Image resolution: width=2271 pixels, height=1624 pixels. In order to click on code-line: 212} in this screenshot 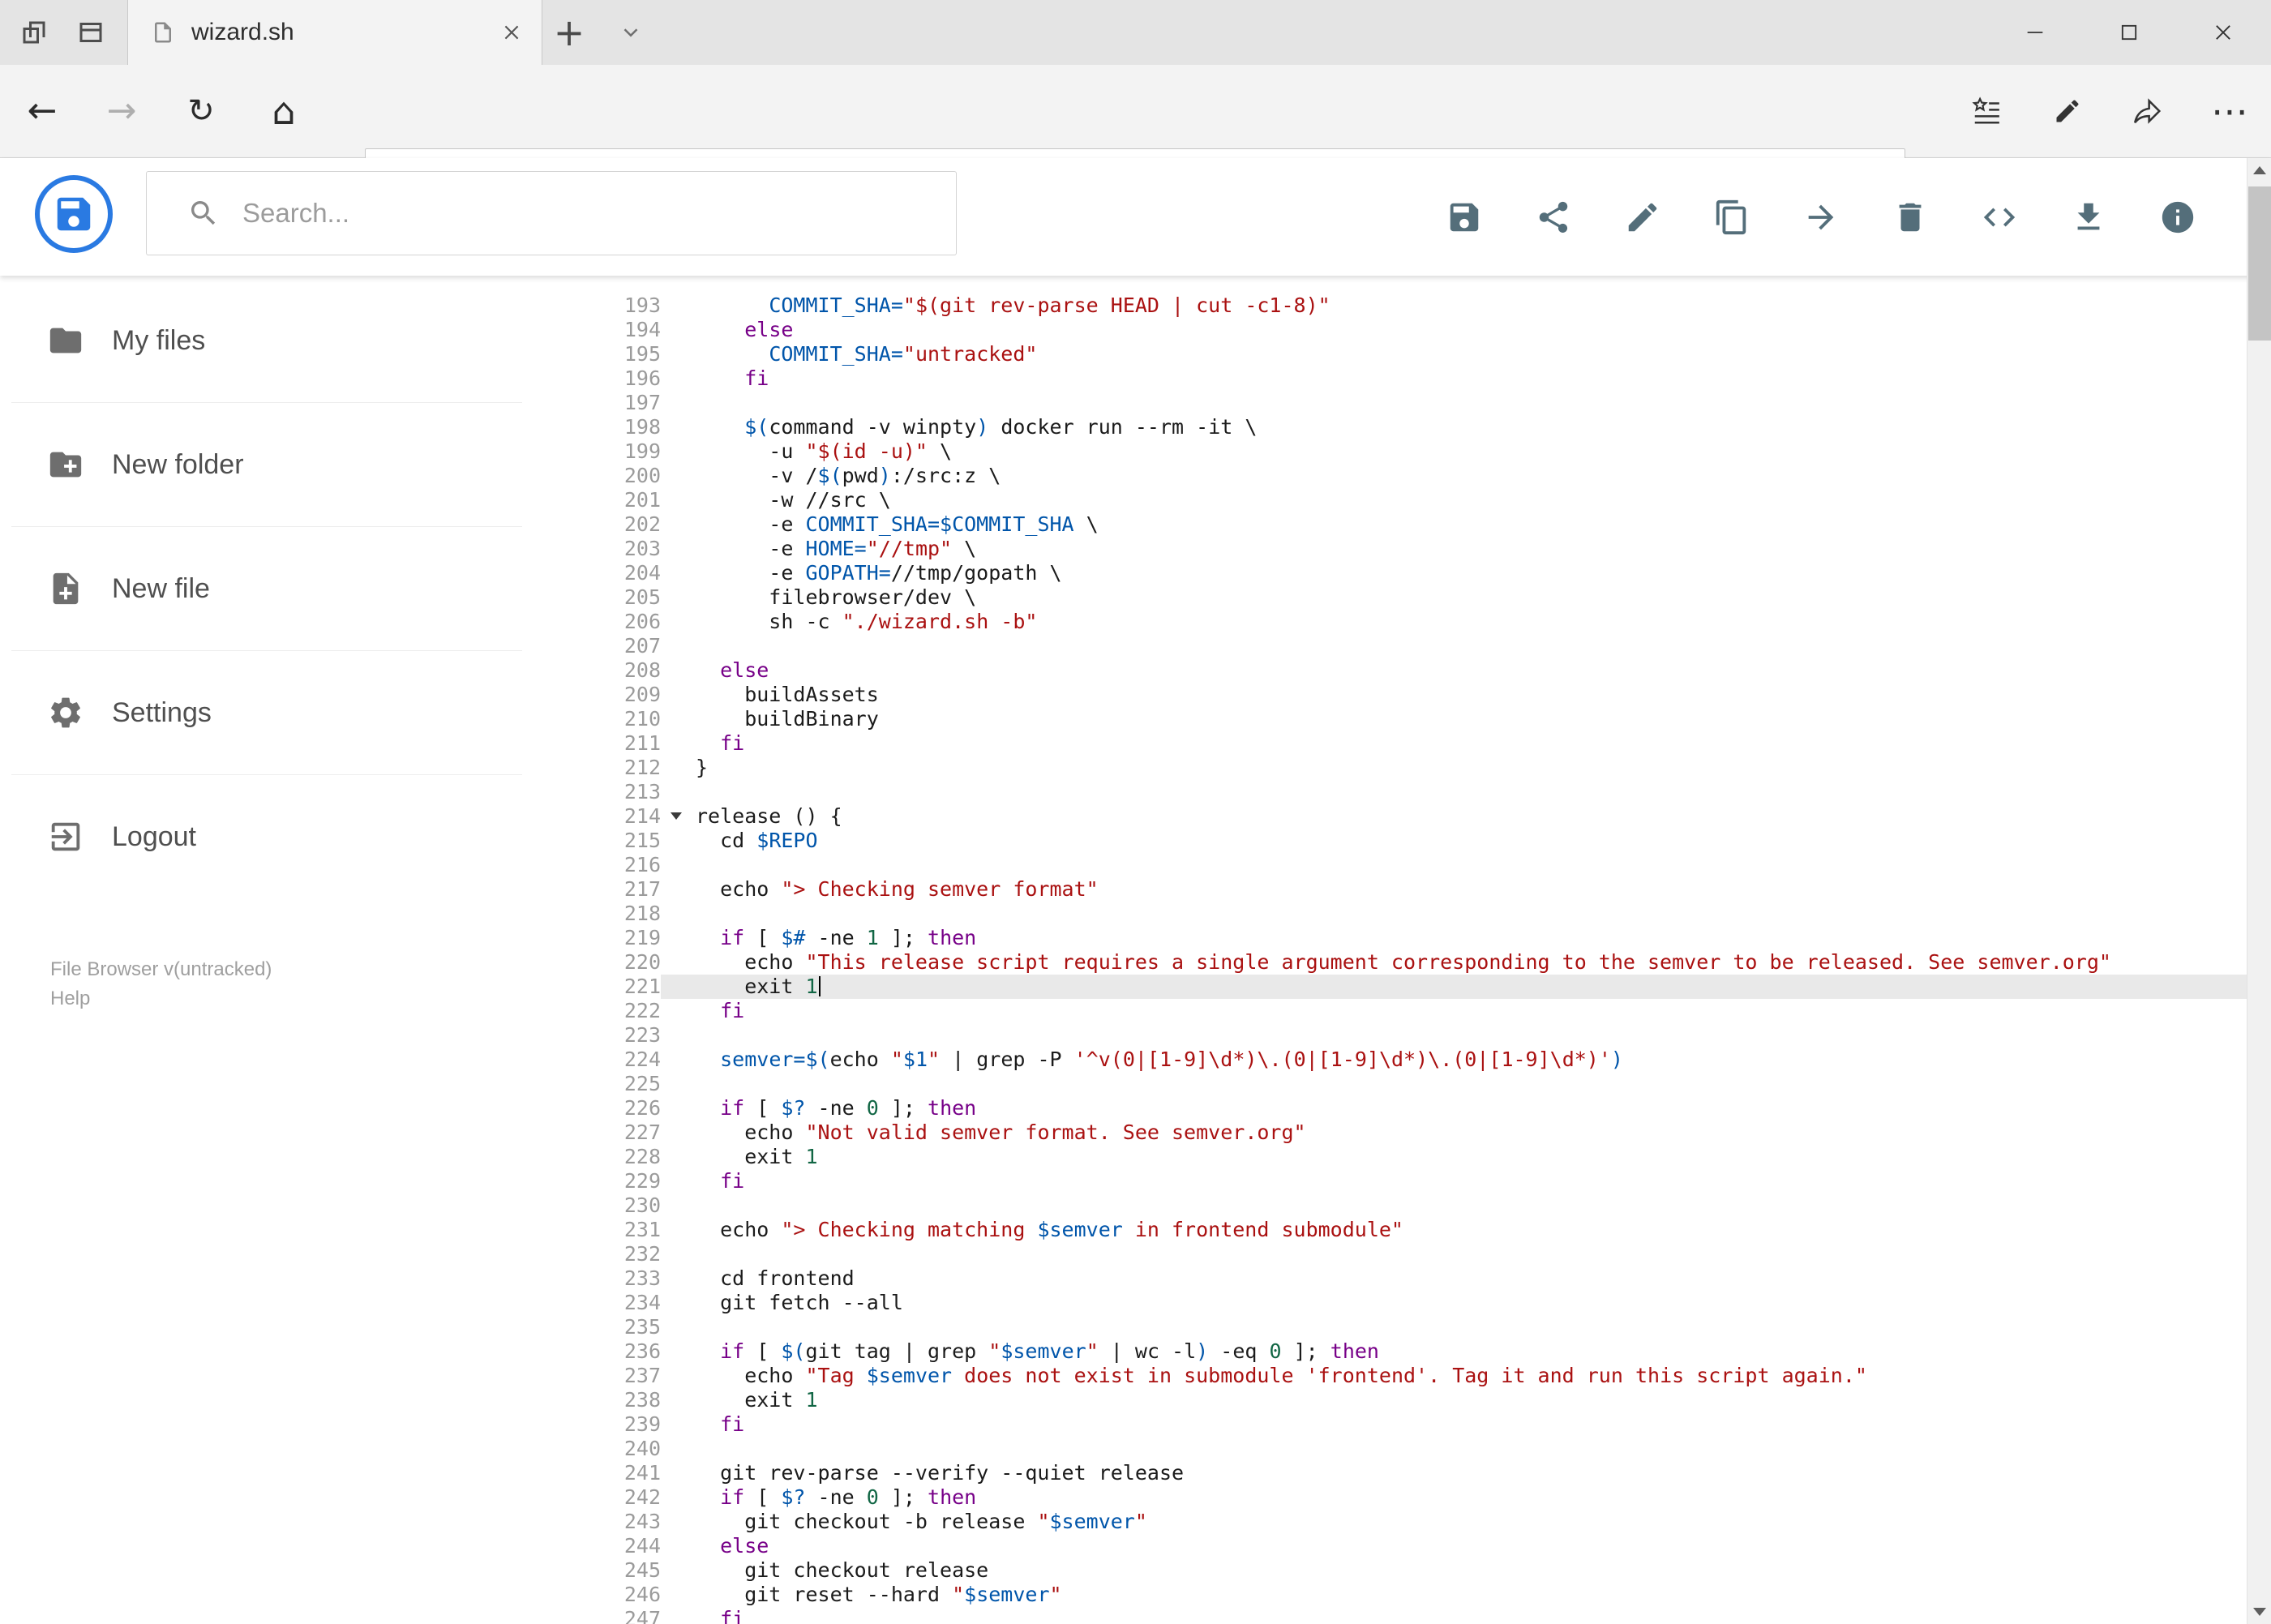, I will do `click(1423, 768)`.